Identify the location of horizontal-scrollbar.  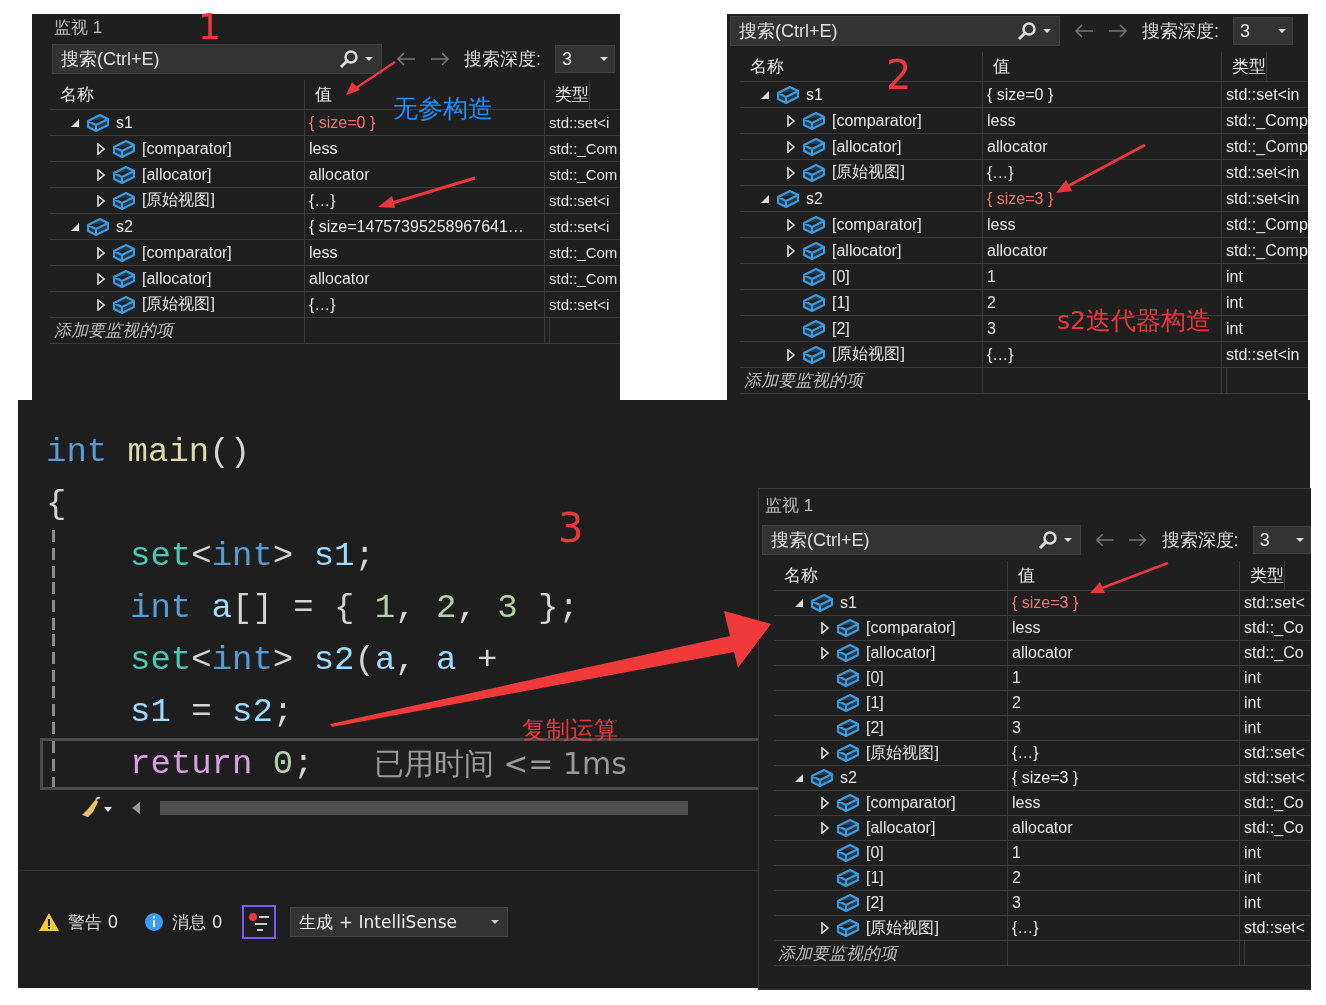
(424, 808).